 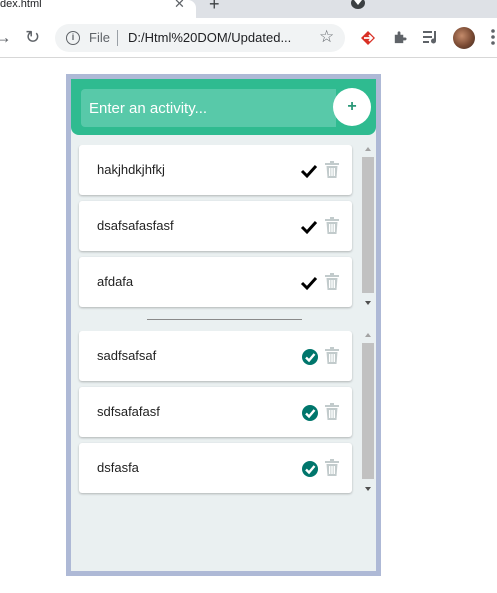 What do you see at coordinates (399, 37) in the screenshot?
I see `puzzle-icon` at bounding box center [399, 37].